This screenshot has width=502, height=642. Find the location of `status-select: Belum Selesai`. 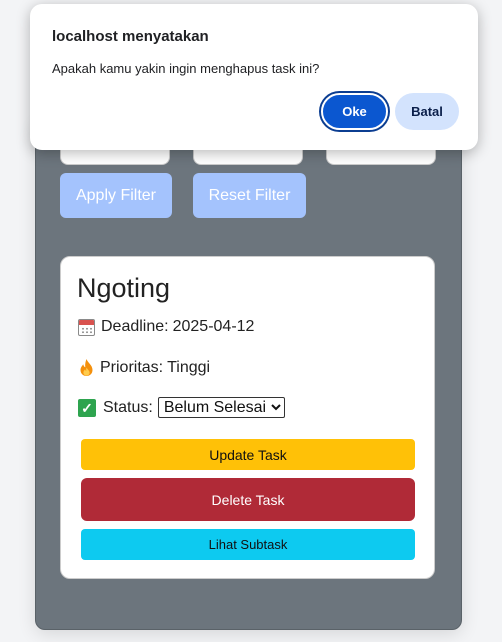

status-select: Belum Selesai is located at coordinates (221, 407).